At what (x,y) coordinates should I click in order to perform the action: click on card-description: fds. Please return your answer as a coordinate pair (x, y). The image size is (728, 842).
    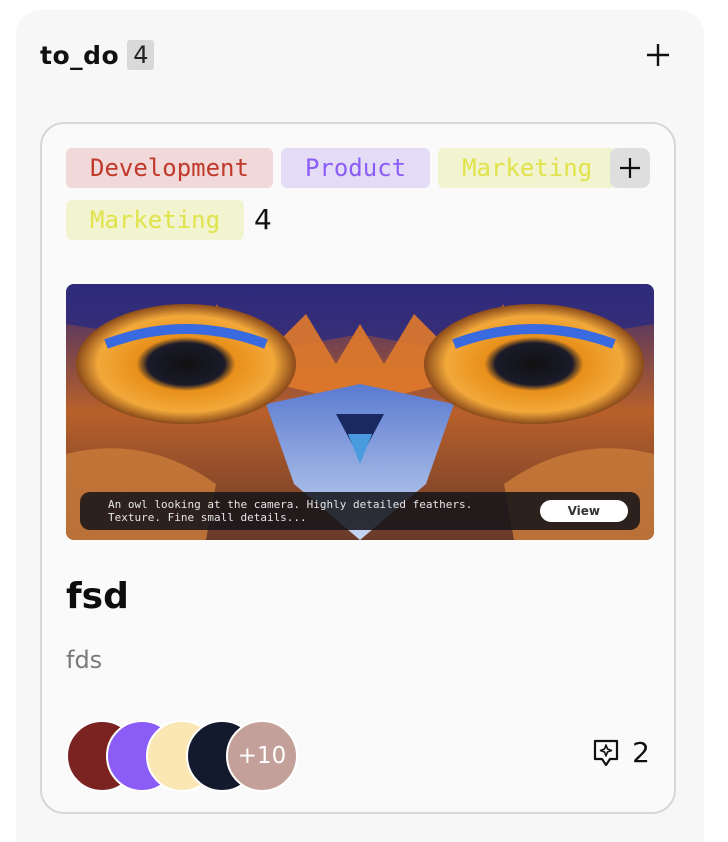
    Looking at the image, I should click on (84, 660).